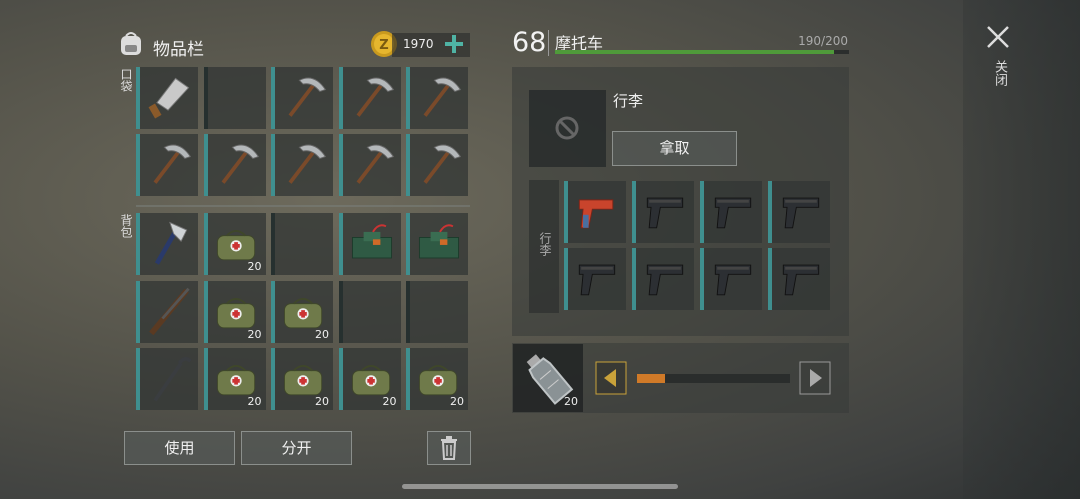 This screenshot has height=499, width=1080. I want to click on storage-slot, so click(567, 128).